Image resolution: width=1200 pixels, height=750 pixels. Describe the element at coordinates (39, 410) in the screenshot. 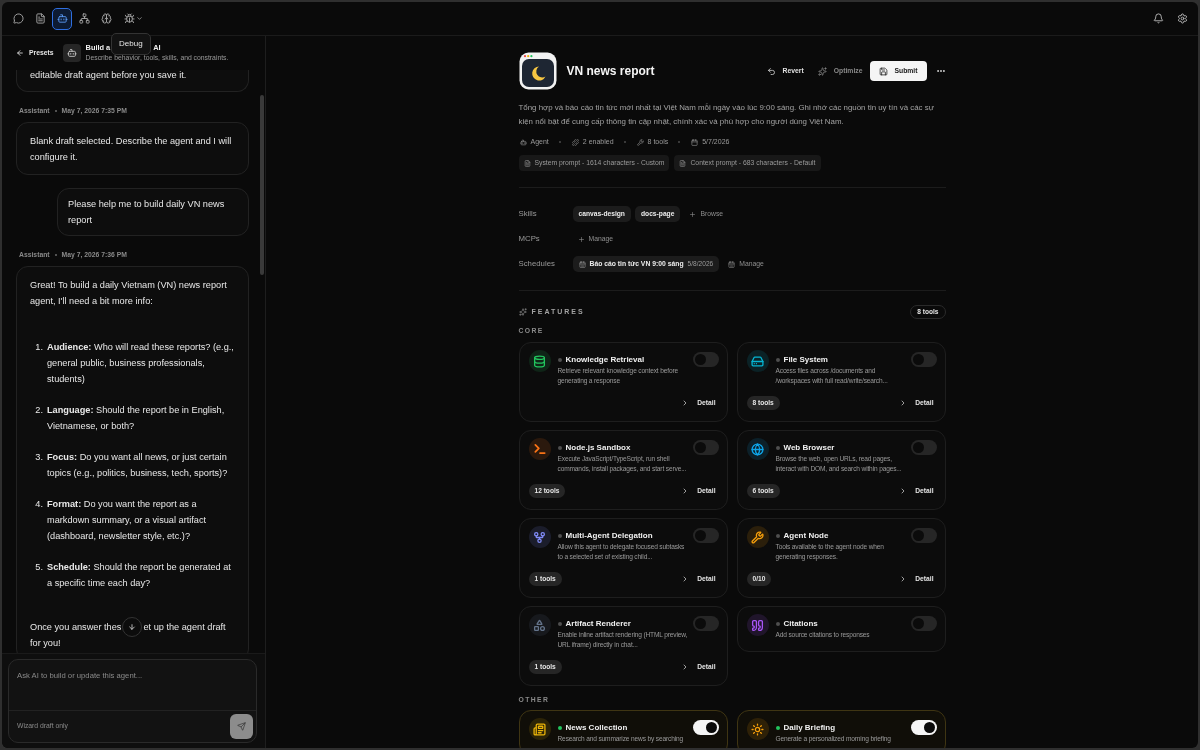

I see `list-number: 2.` at that location.